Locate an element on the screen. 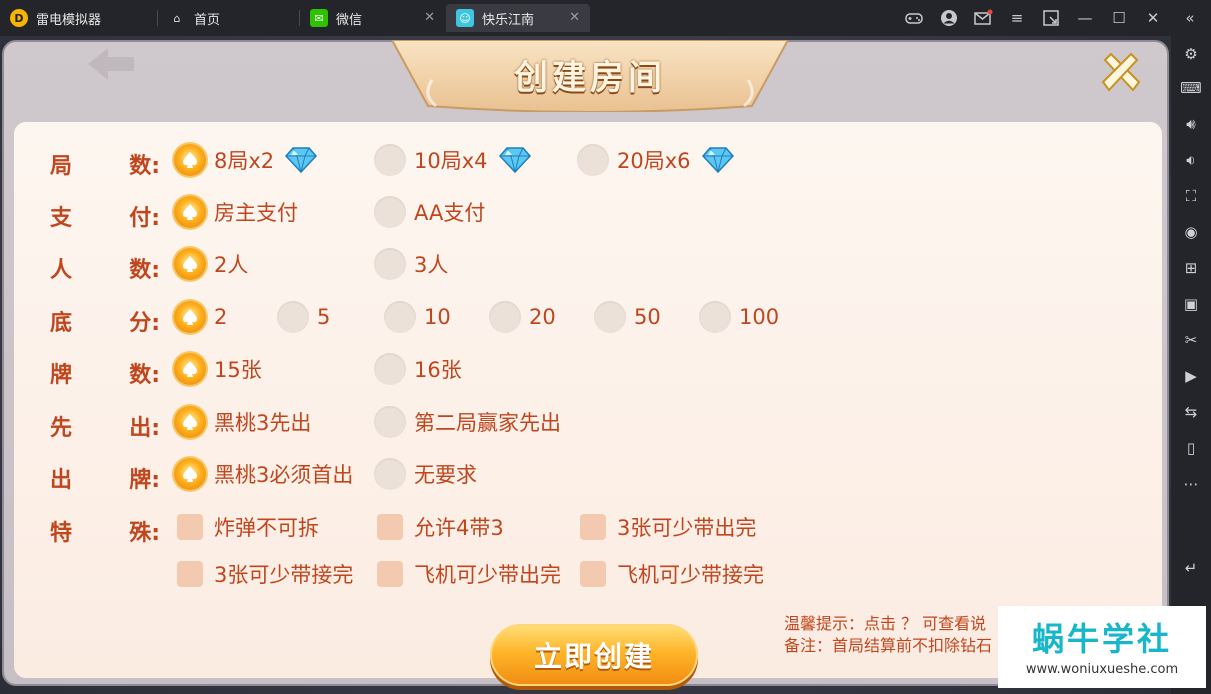 Image resolution: width=1211 pixels, height=694 pixels. radio-option: 2人 is located at coordinates (211, 264).